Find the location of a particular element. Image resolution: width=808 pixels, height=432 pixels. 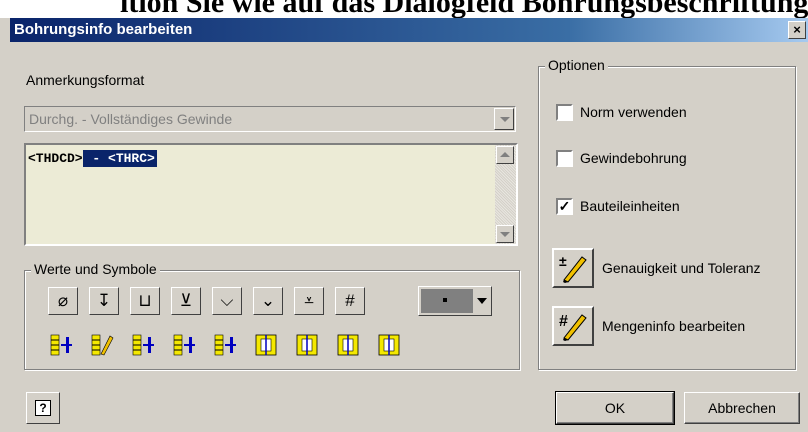

pencil-number-icon: # is located at coordinates (573, 327).